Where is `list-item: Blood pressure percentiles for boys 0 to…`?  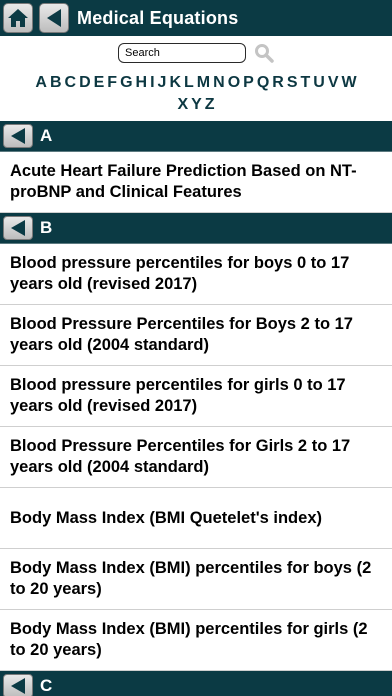
list-item: Blood pressure percentiles for boys 0 to… is located at coordinates (196, 274).